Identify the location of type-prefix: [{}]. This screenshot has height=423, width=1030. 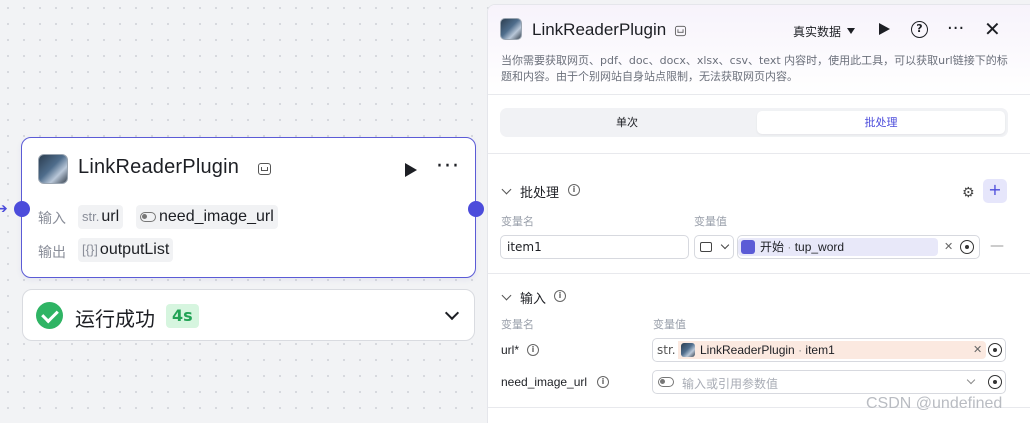
(90, 249).